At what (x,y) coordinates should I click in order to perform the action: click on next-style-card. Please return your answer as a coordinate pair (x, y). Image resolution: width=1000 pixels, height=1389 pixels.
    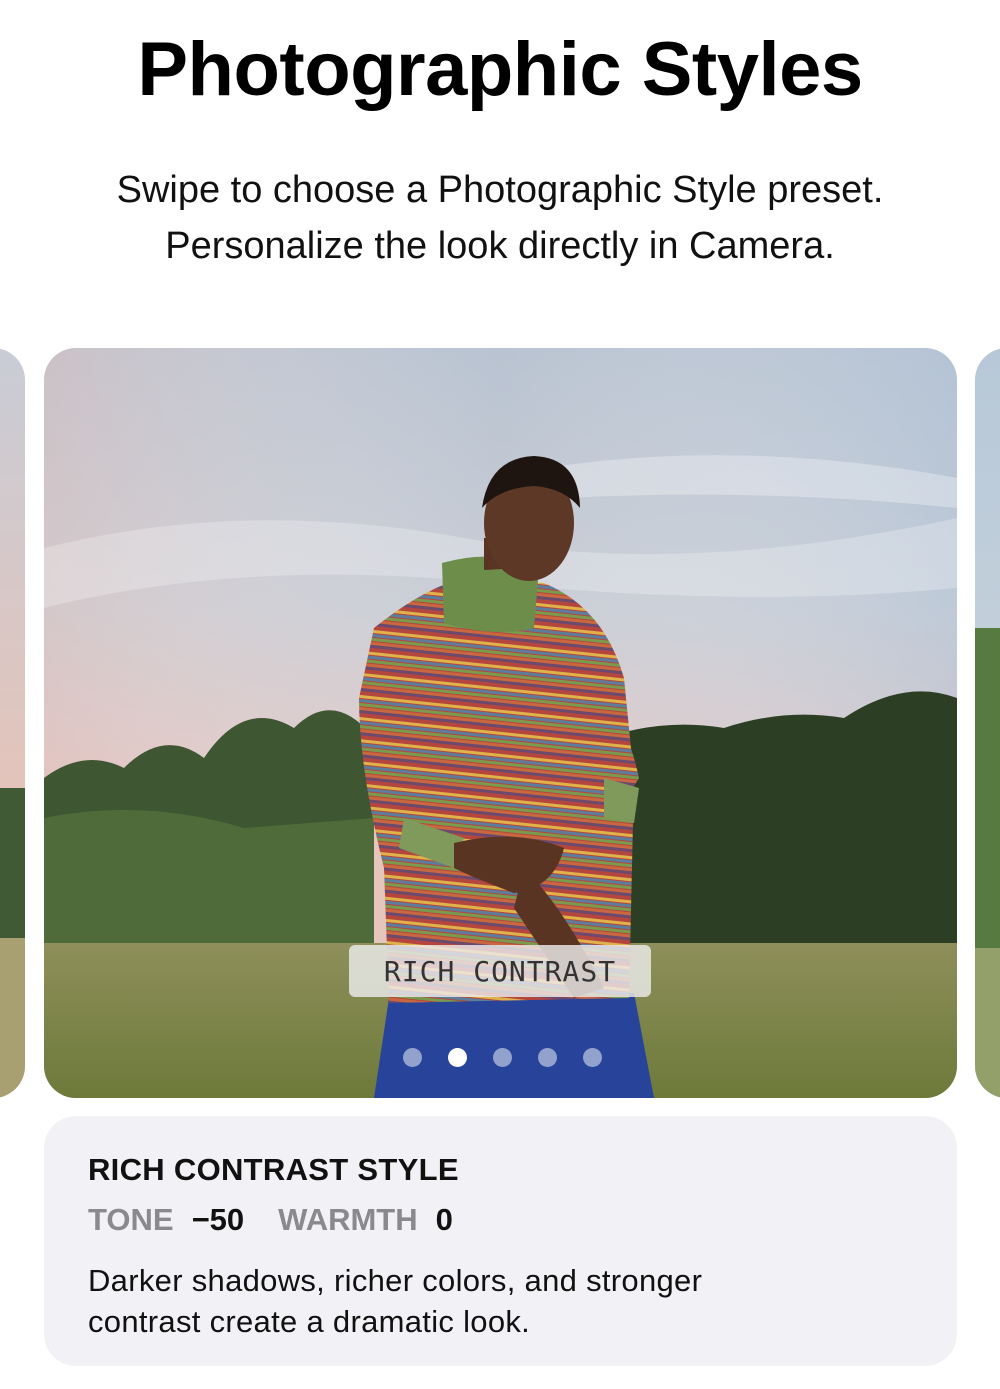
    Looking at the image, I should click on (987, 723).